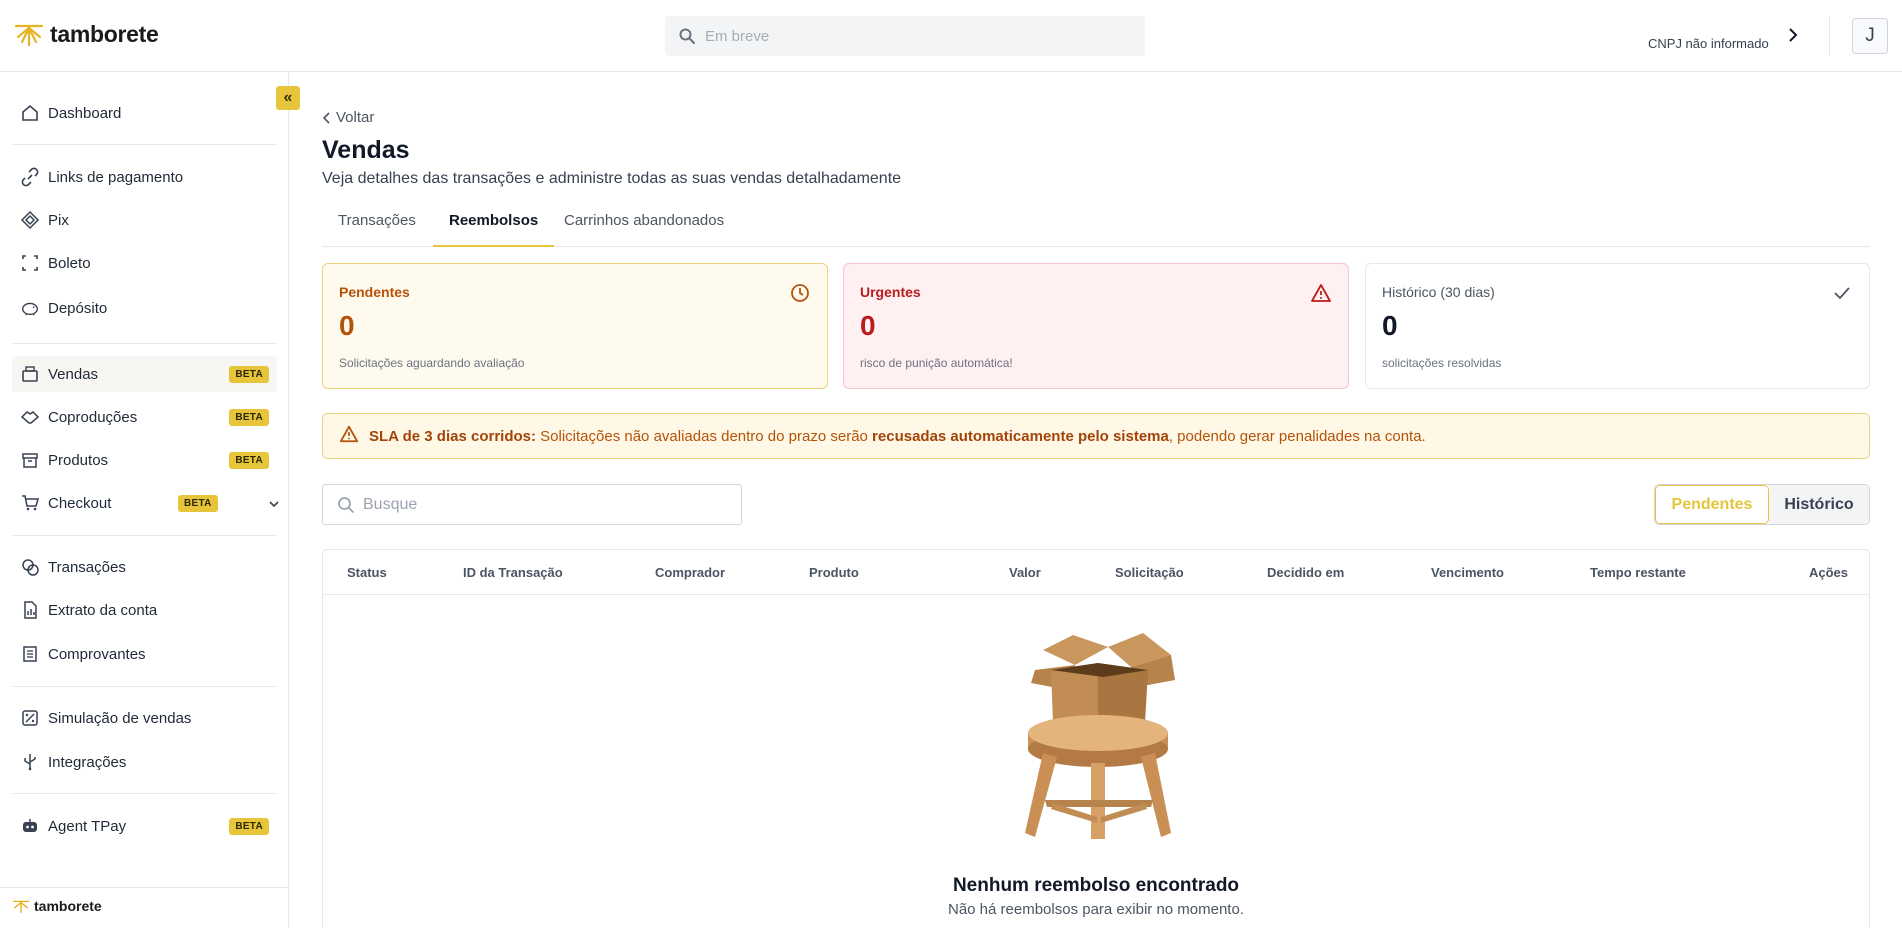 The image size is (1902, 928). Describe the element at coordinates (144, 718) in the screenshot. I see `sidebar-item-simulacao: Simulação de vendas` at that location.